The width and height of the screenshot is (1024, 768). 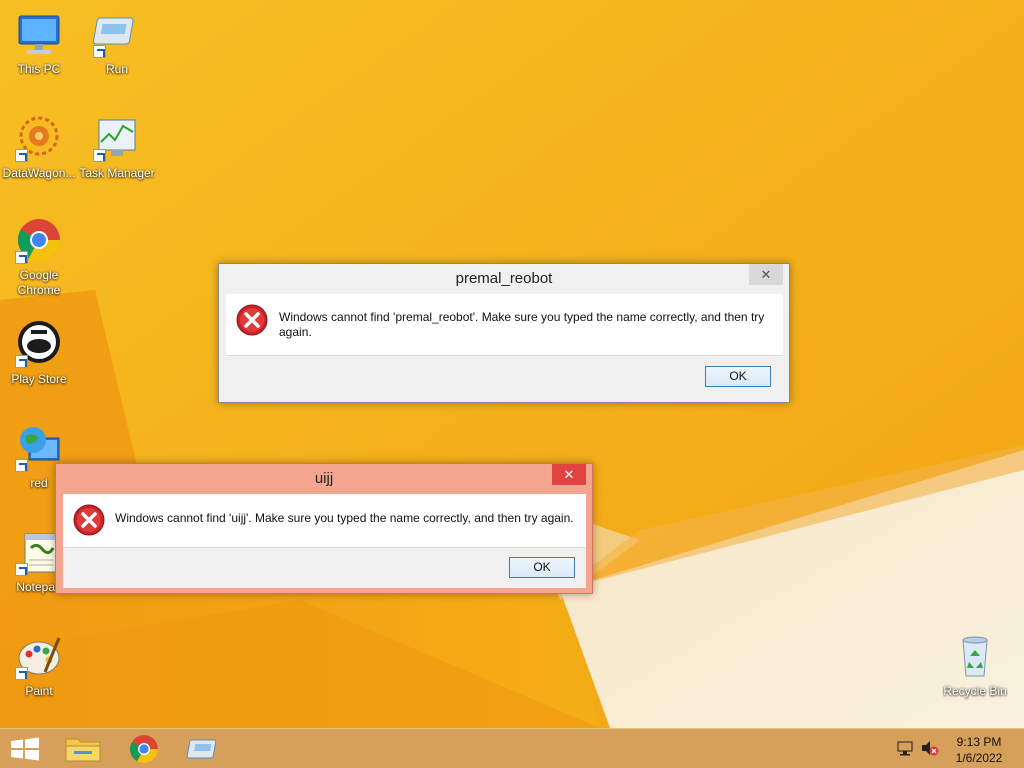 I want to click on taskbar-file-explorer, so click(x=84, y=748).